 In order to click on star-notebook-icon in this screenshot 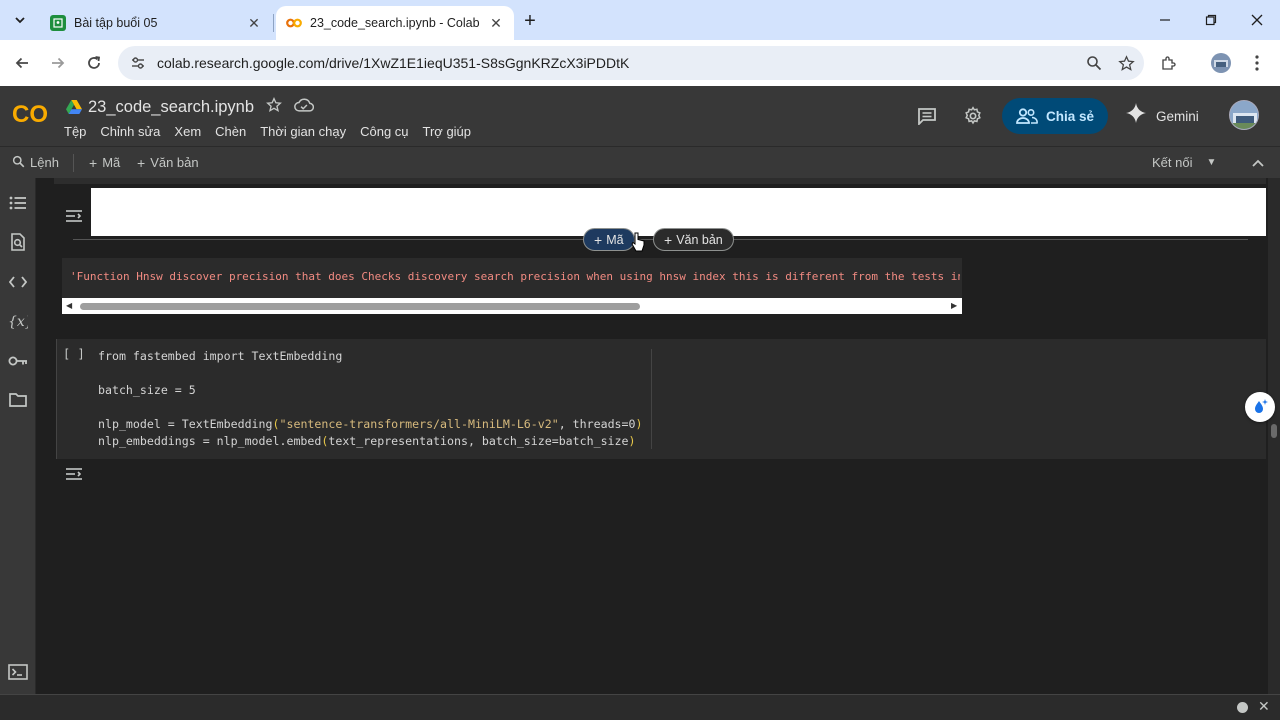, I will do `click(274, 107)`.